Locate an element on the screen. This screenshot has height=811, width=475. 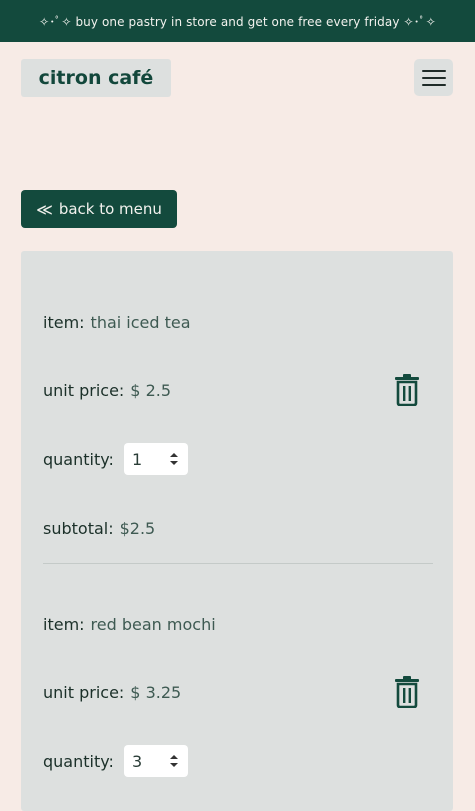
item-name-row: item: red bean mochi is located at coordinates (129, 624).